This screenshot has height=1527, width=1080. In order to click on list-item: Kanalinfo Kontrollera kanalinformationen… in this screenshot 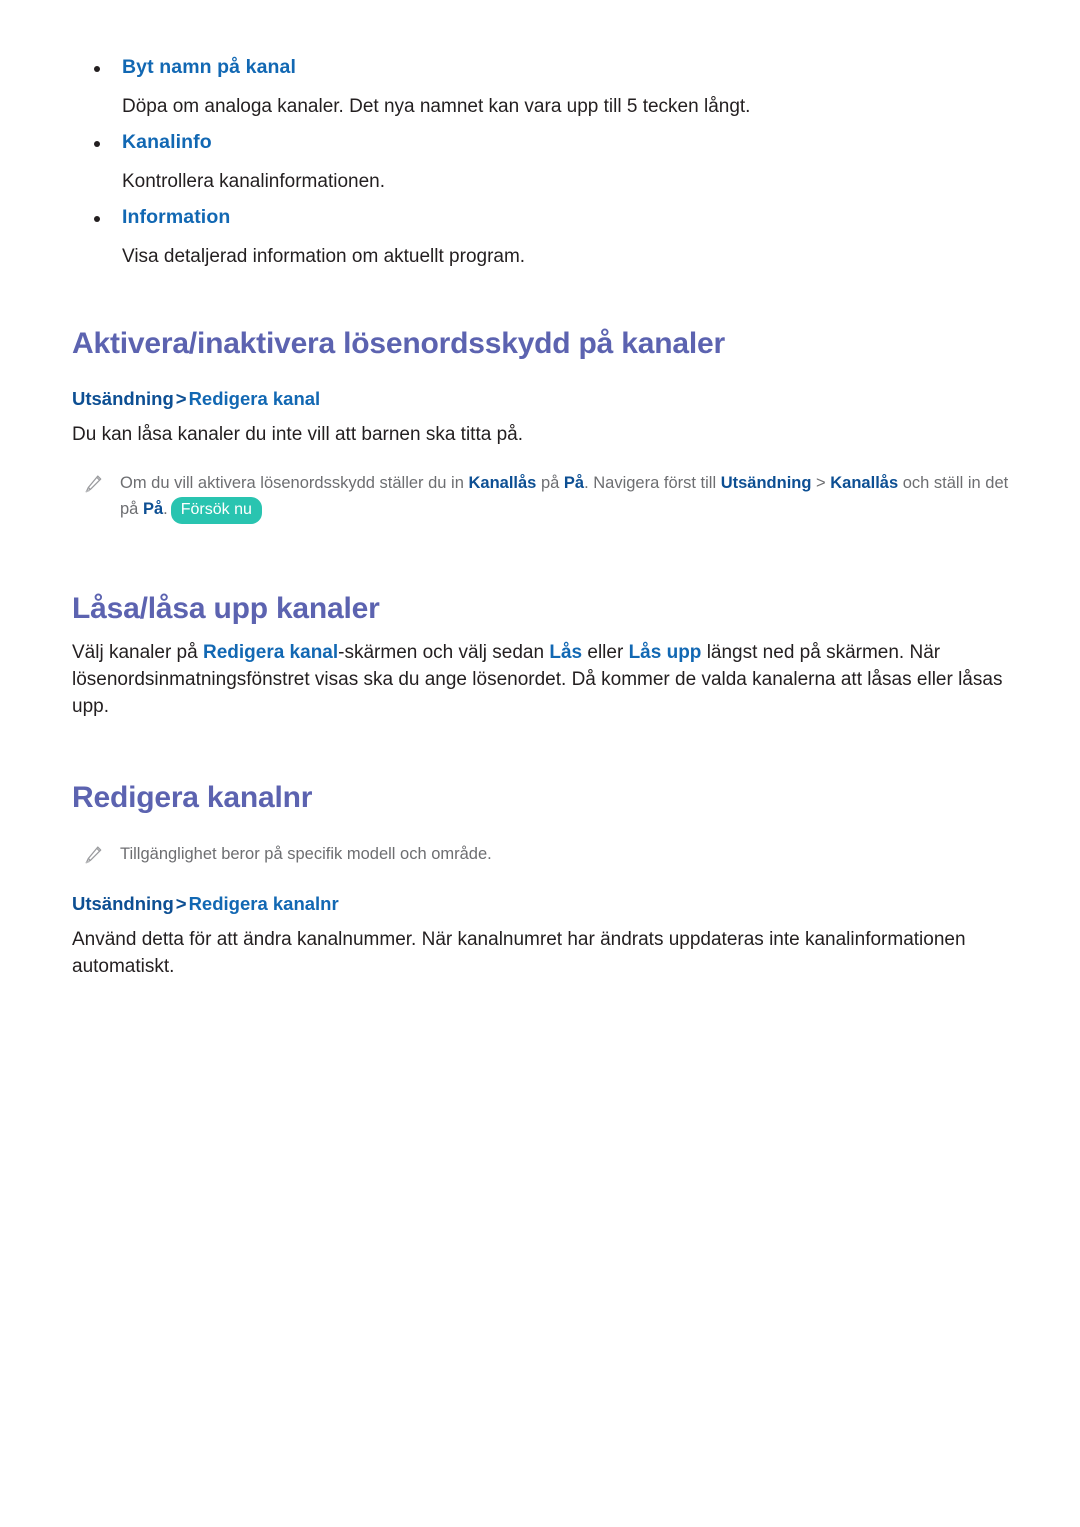, I will do `click(546, 162)`.